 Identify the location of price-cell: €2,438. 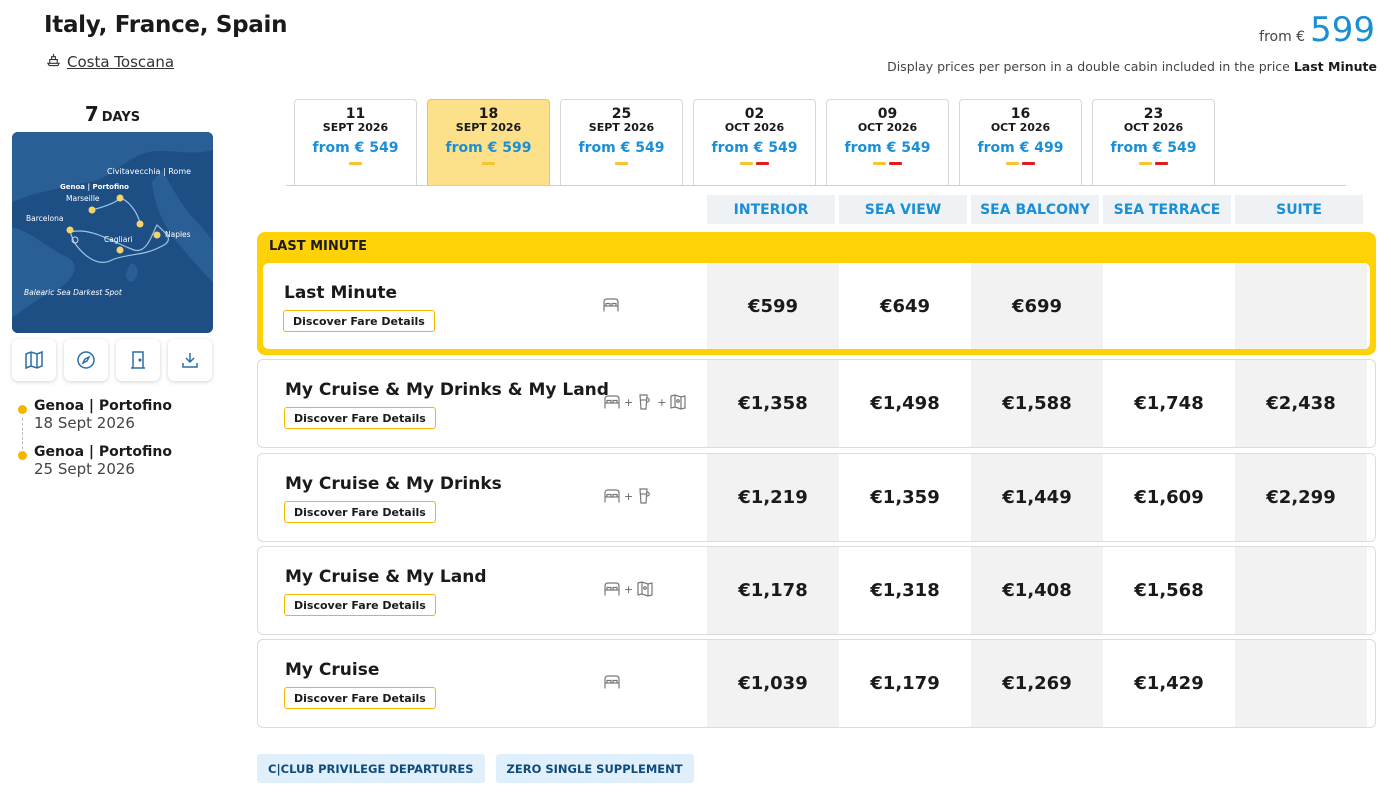
(1301, 403).